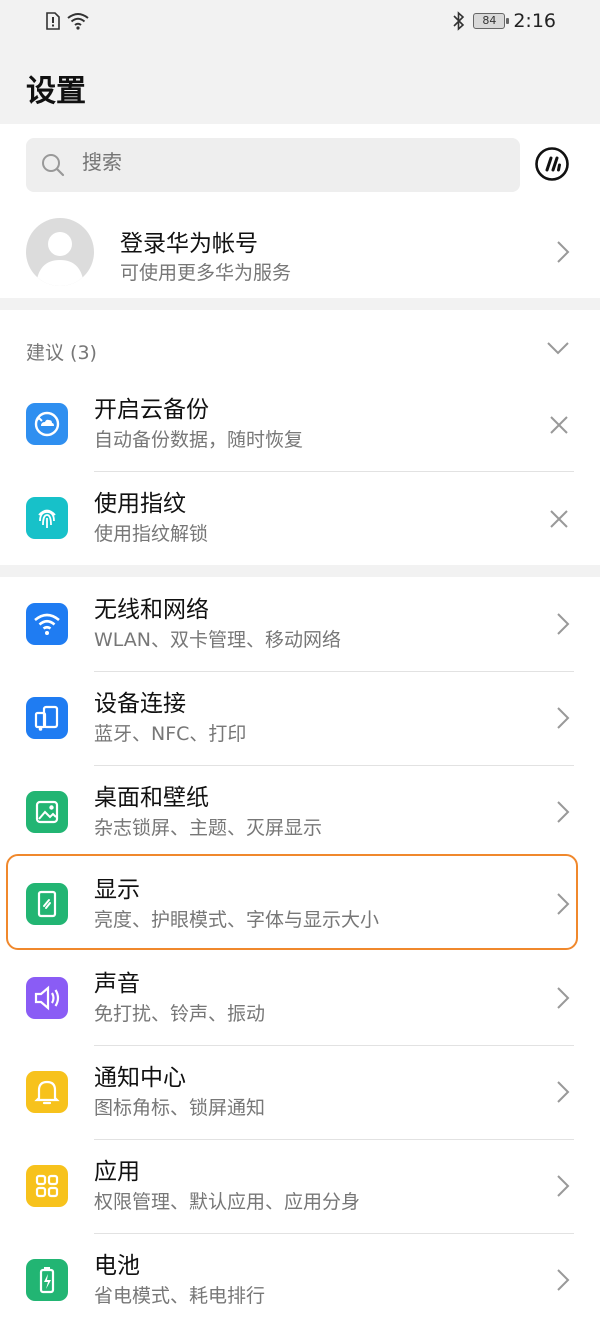 The height and width of the screenshot is (1327, 600). Describe the element at coordinates (151, 798) in the screenshot. I see `settings-item-title: 桌面和壁纸` at that location.